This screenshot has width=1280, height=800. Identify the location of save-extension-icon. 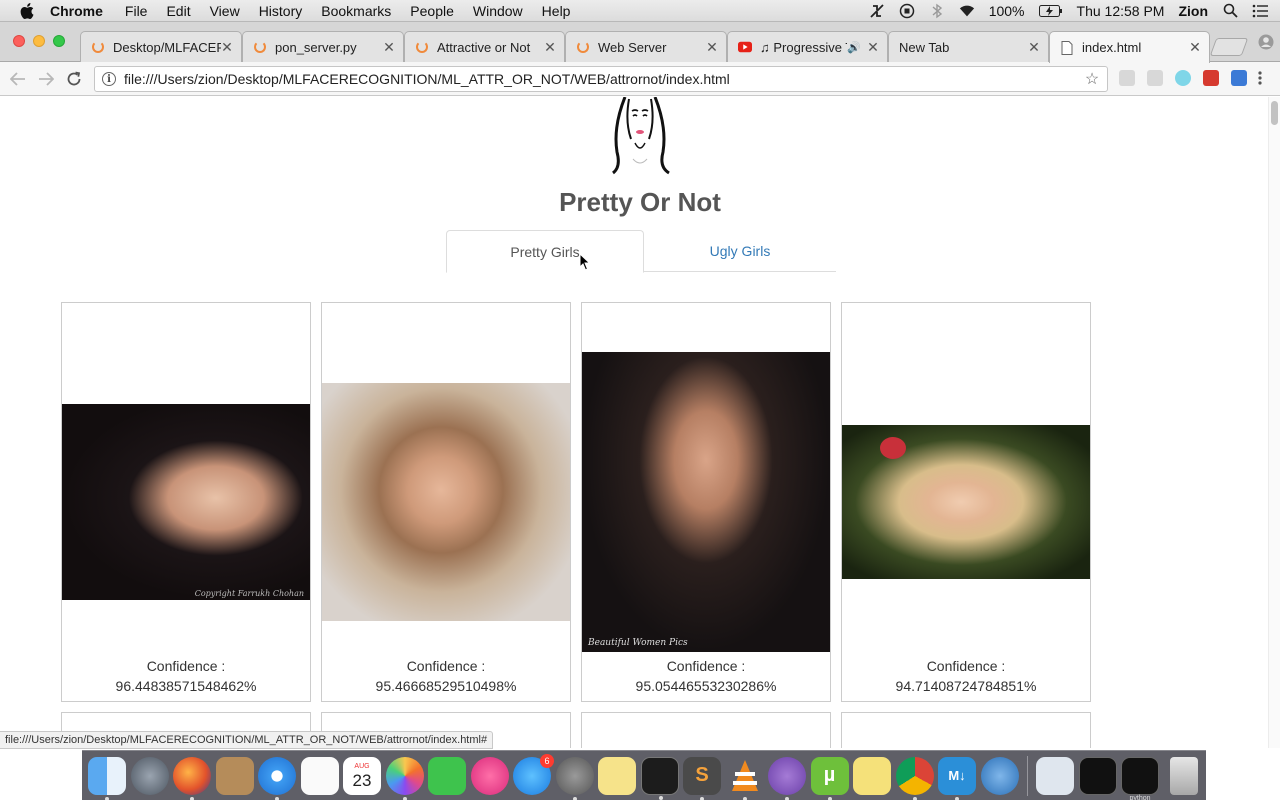
(1239, 78).